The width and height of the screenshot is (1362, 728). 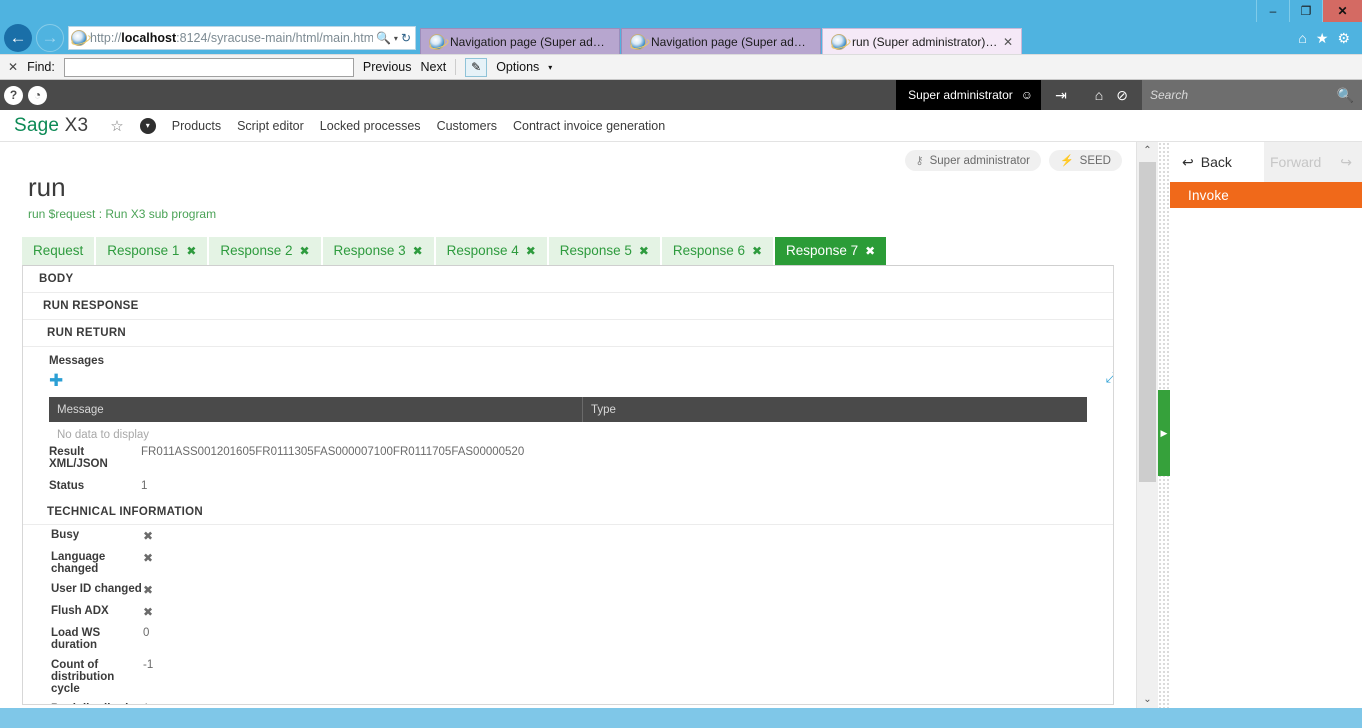 I want to click on right-action-panel: ↩ Back Forward ↪ Invoke, so click(x=1266, y=425).